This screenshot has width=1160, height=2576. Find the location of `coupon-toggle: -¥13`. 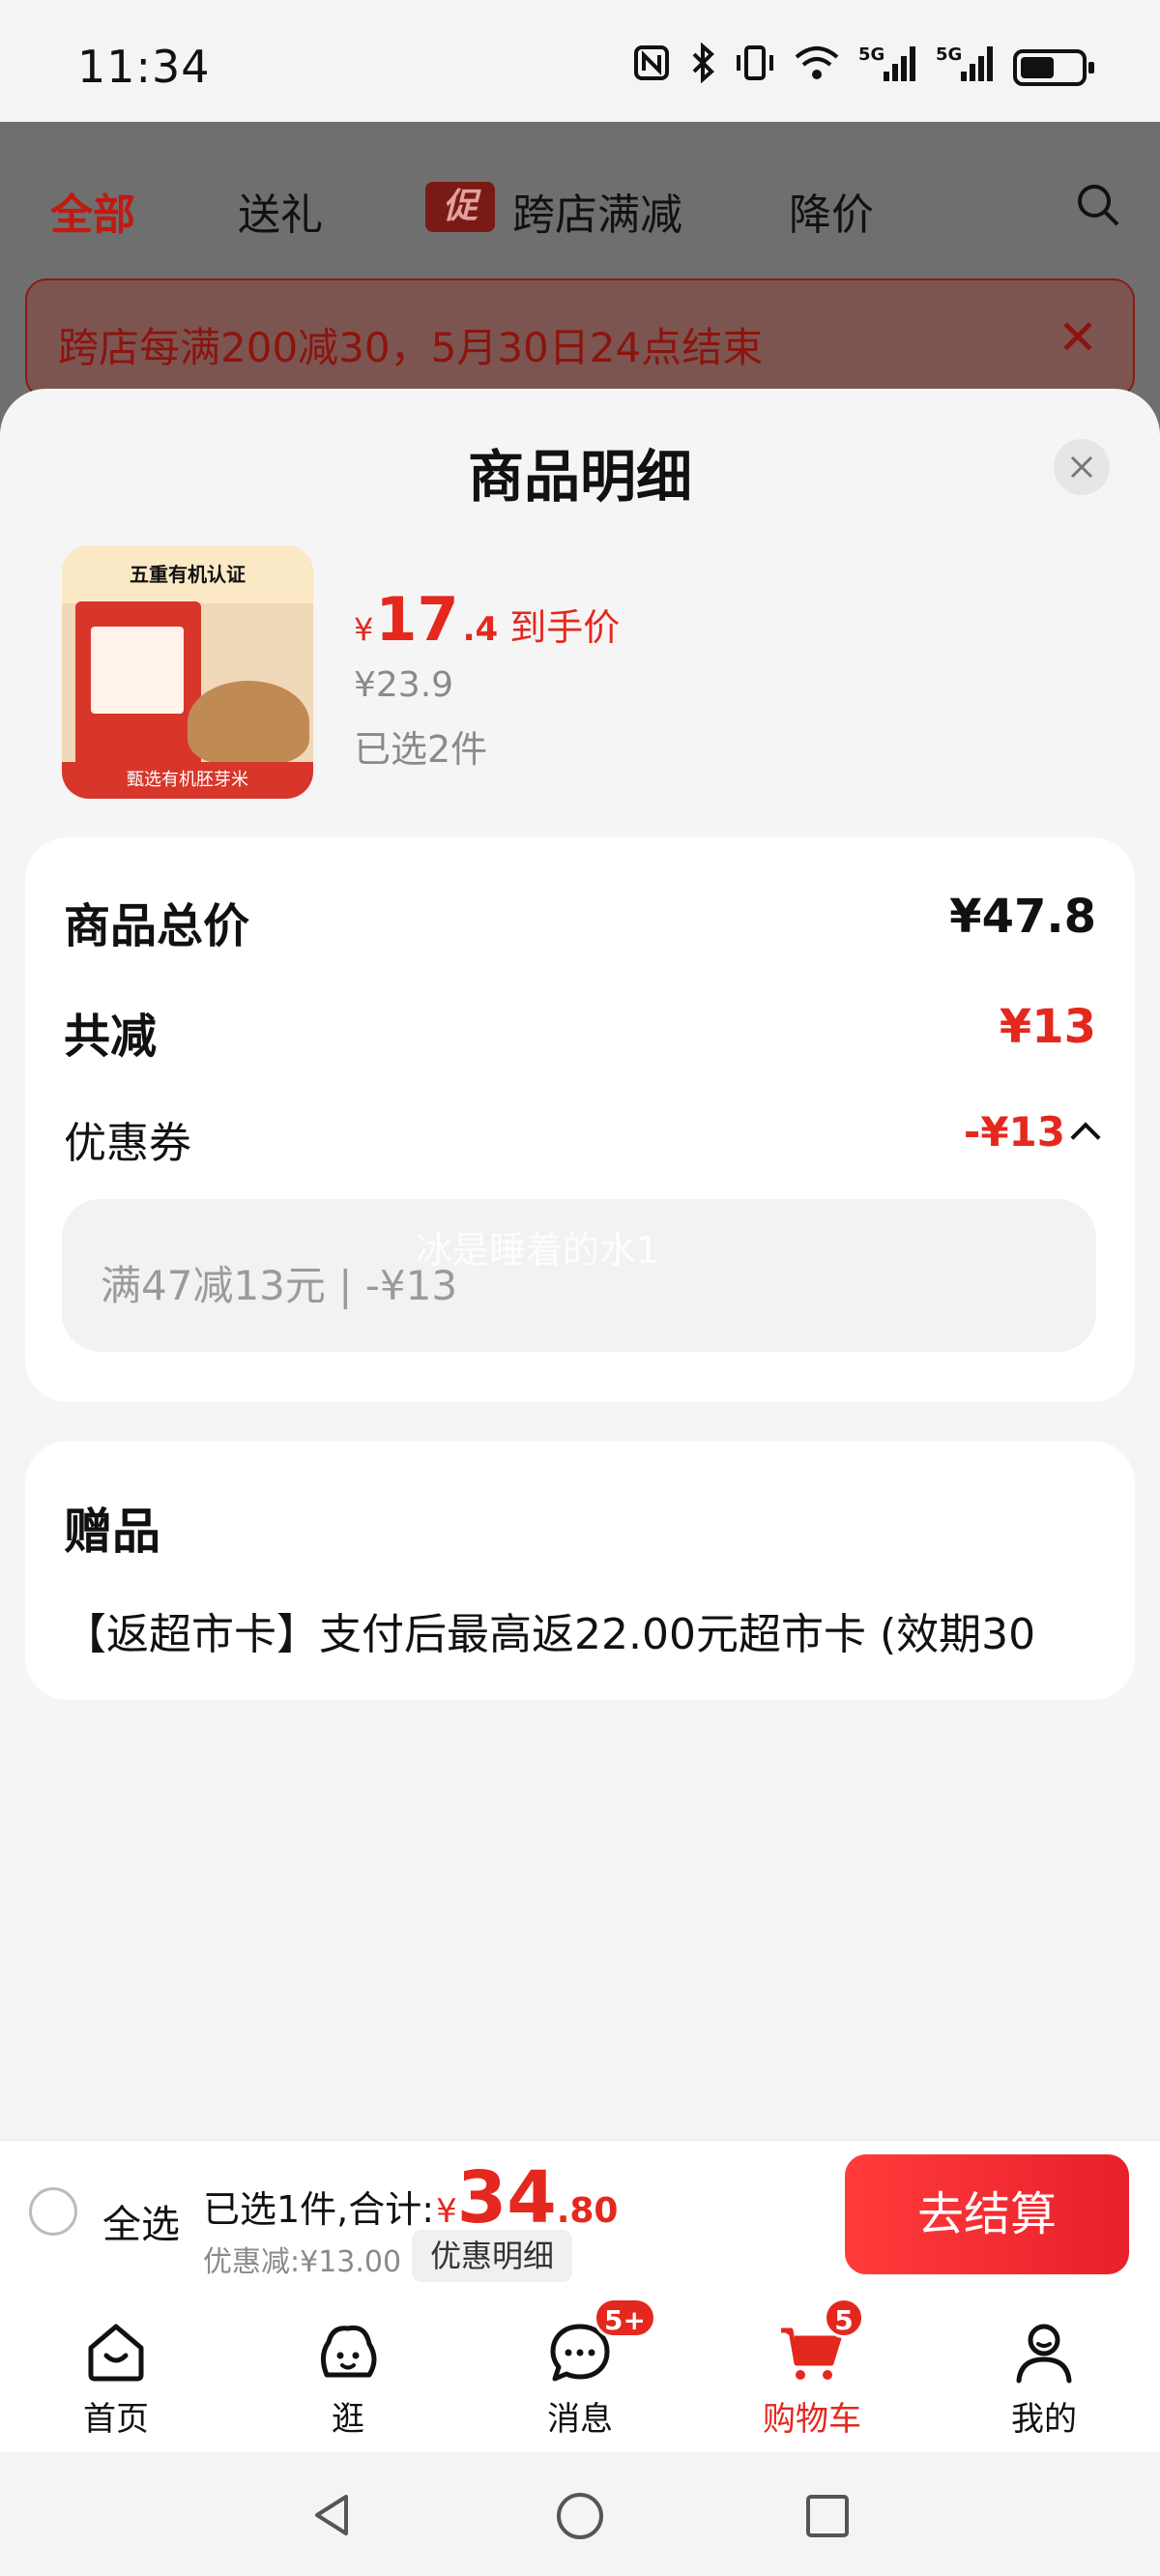

coupon-toggle: -¥13 is located at coordinates (1032, 1132).